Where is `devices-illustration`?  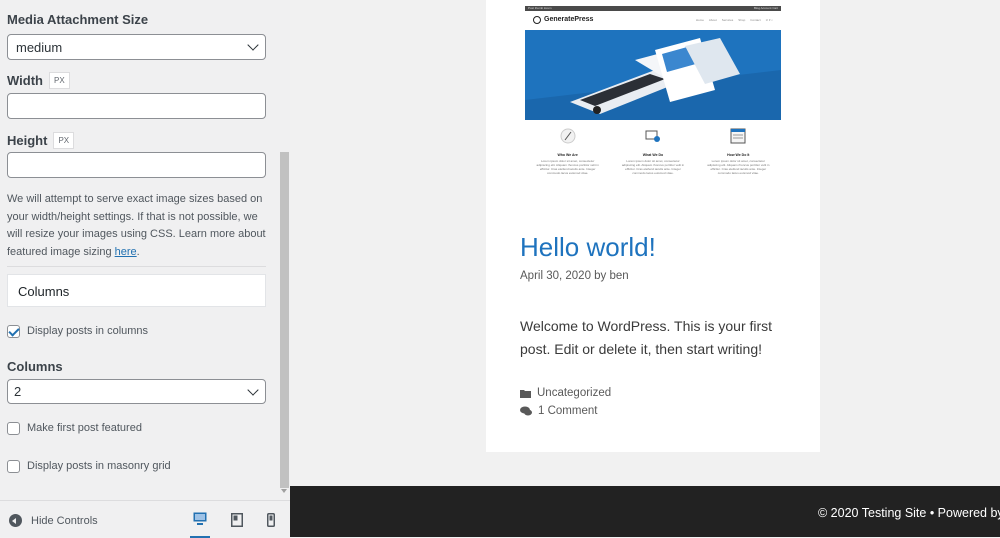
devices-illustration is located at coordinates (653, 75).